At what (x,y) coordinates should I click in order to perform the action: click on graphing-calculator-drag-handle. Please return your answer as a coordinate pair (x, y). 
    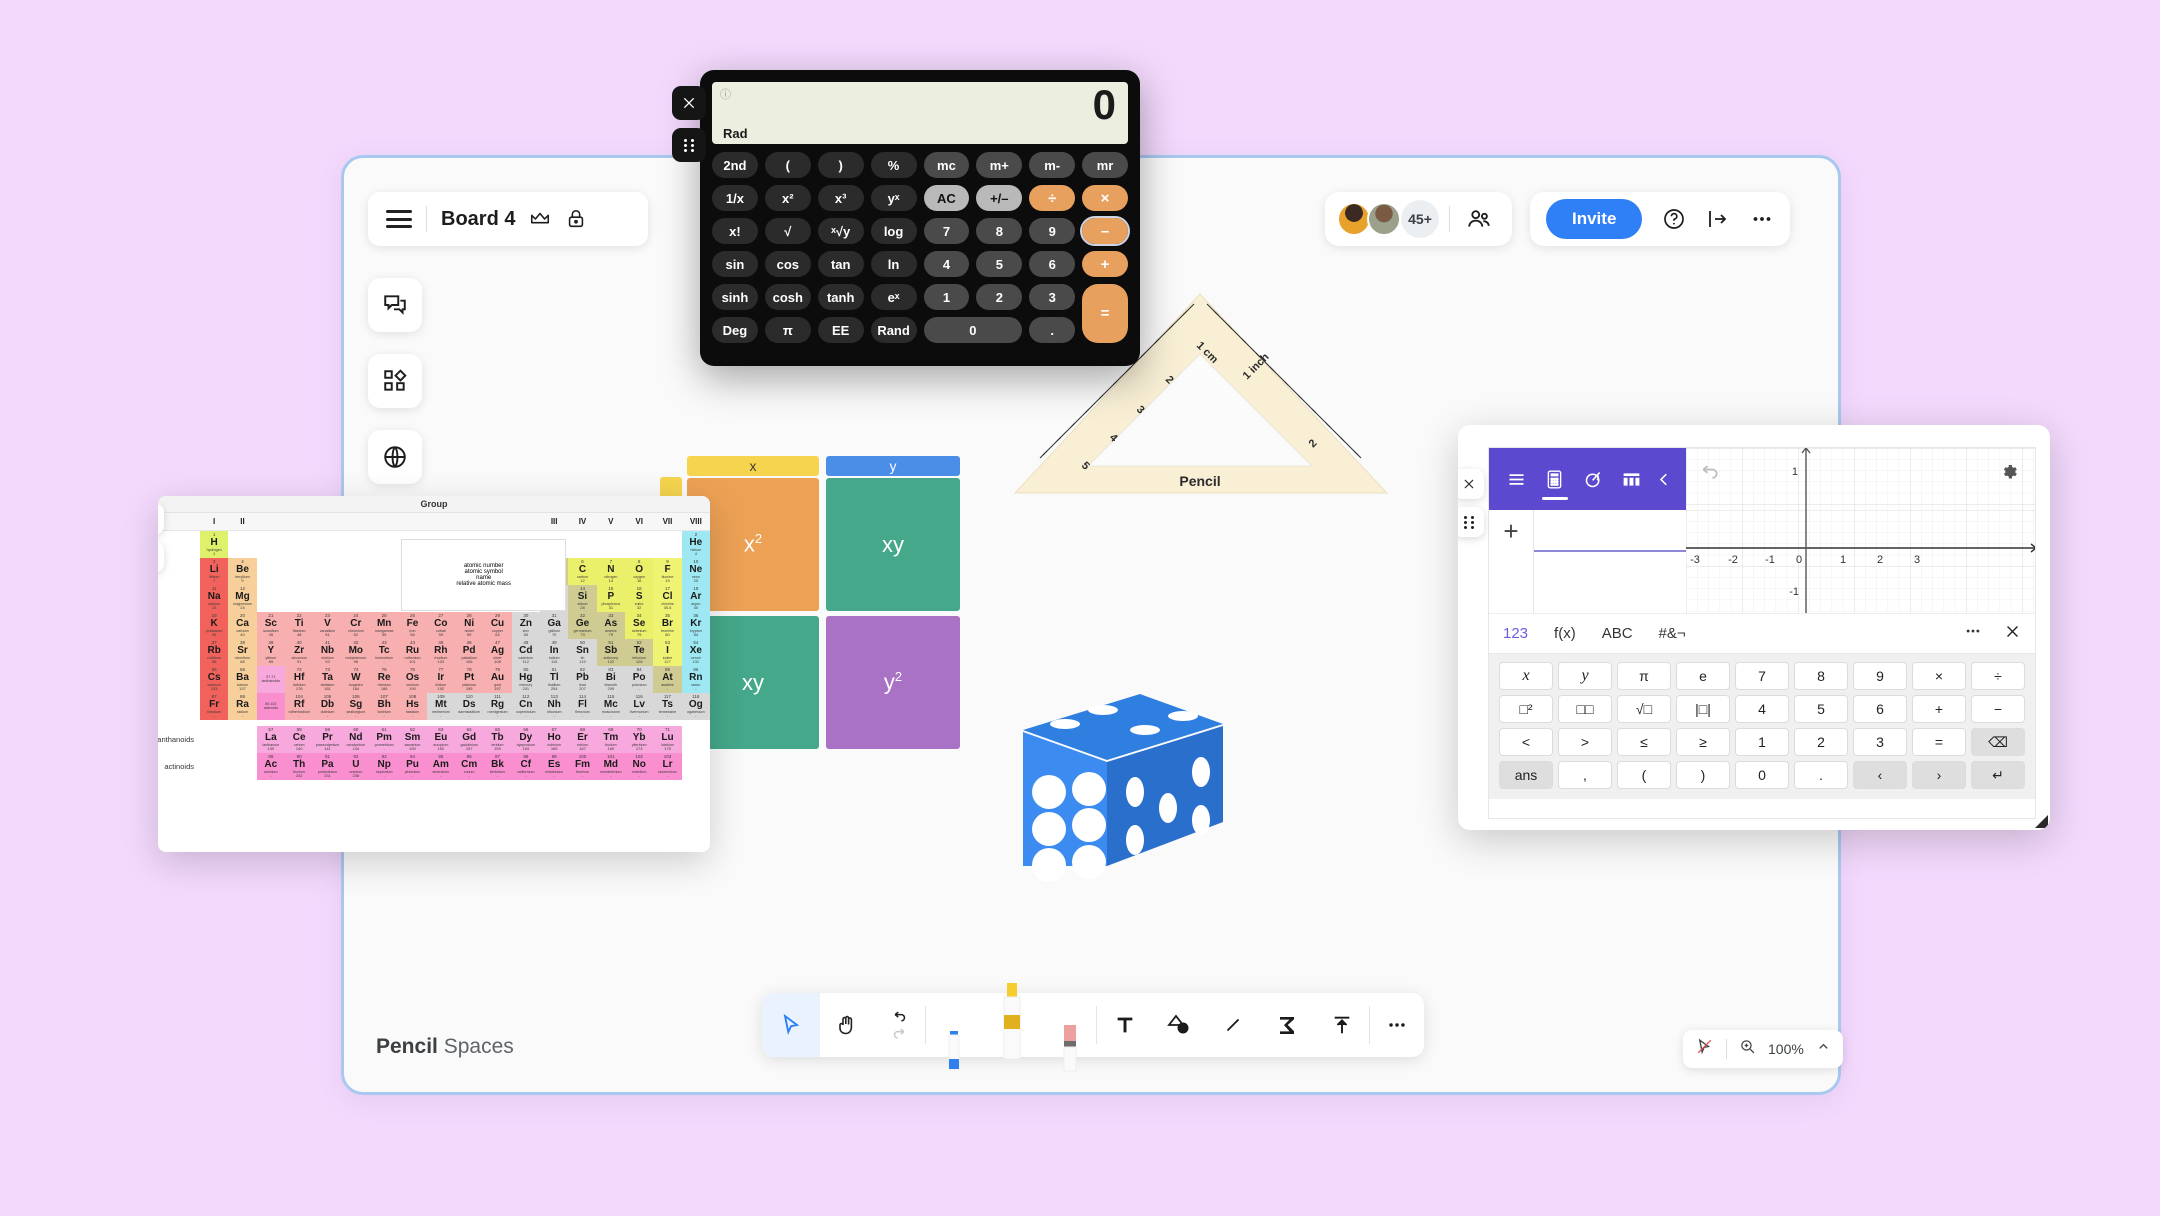
    Looking at the image, I should click on (1471, 522).